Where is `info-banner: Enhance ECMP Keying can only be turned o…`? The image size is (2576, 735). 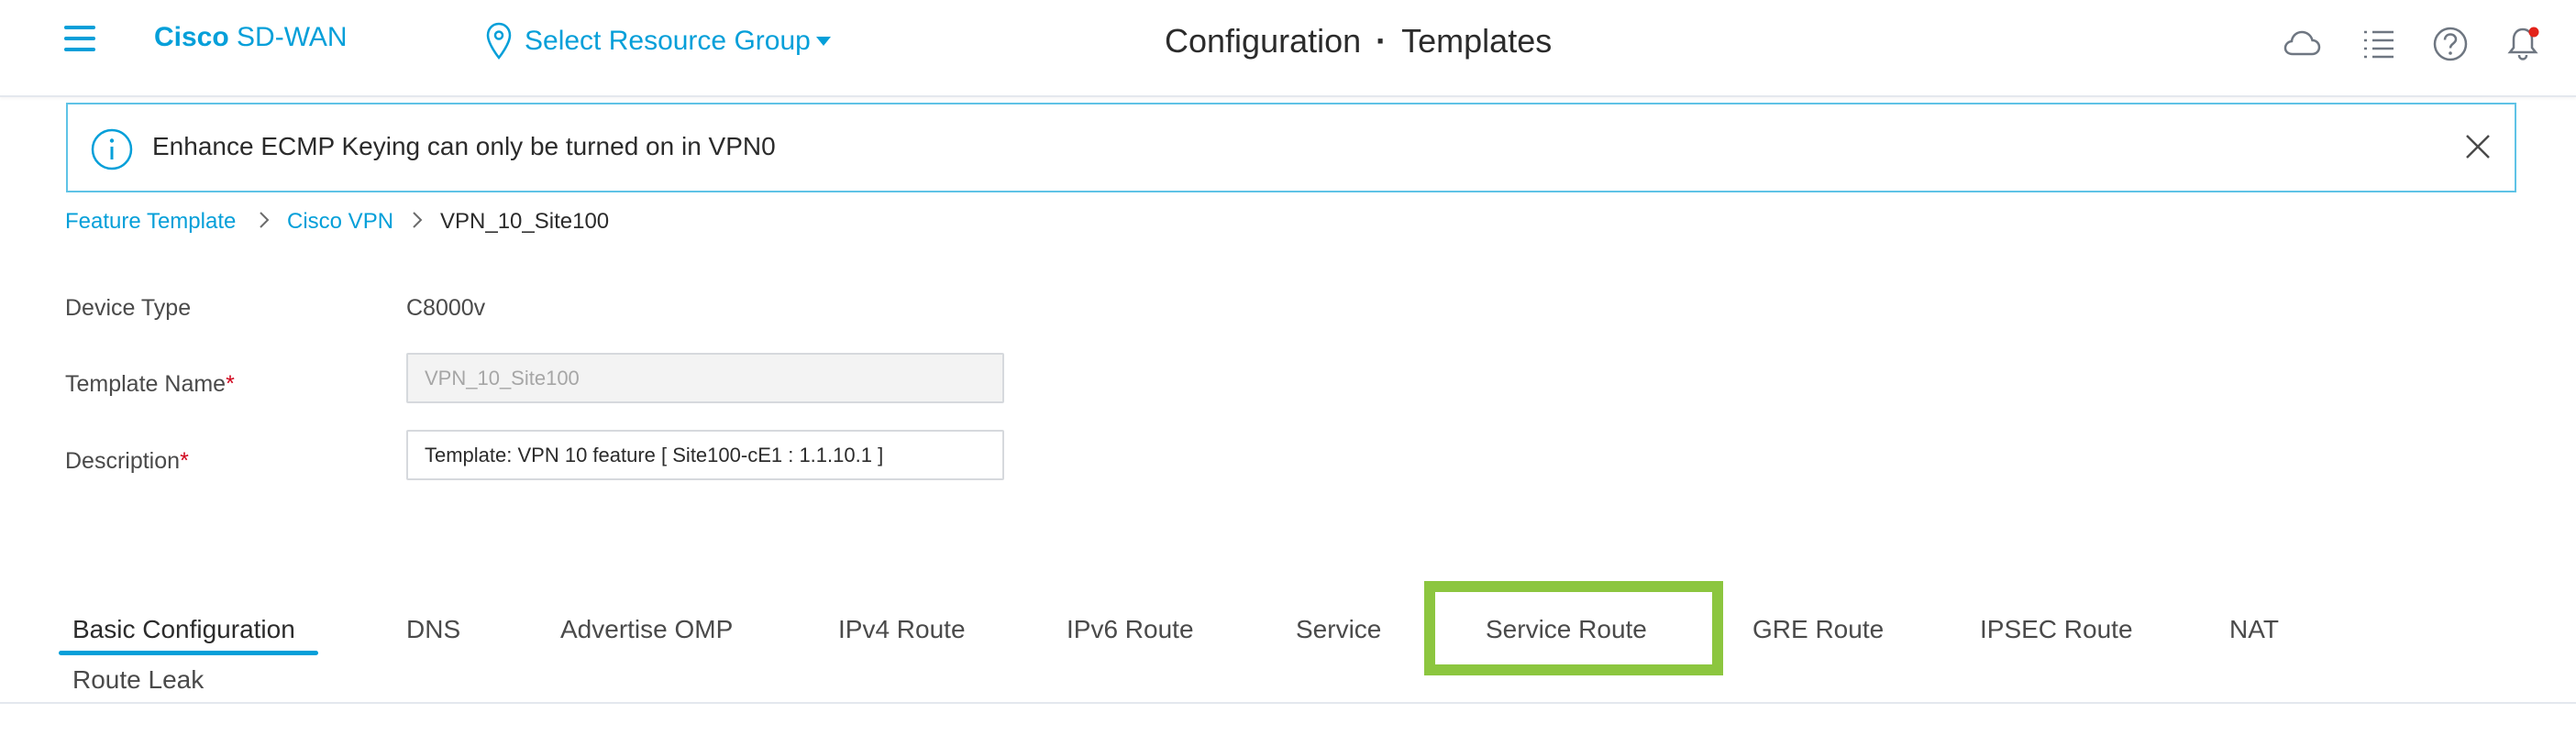 info-banner: Enhance ECMP Keying can only be turned o… is located at coordinates (1291, 148).